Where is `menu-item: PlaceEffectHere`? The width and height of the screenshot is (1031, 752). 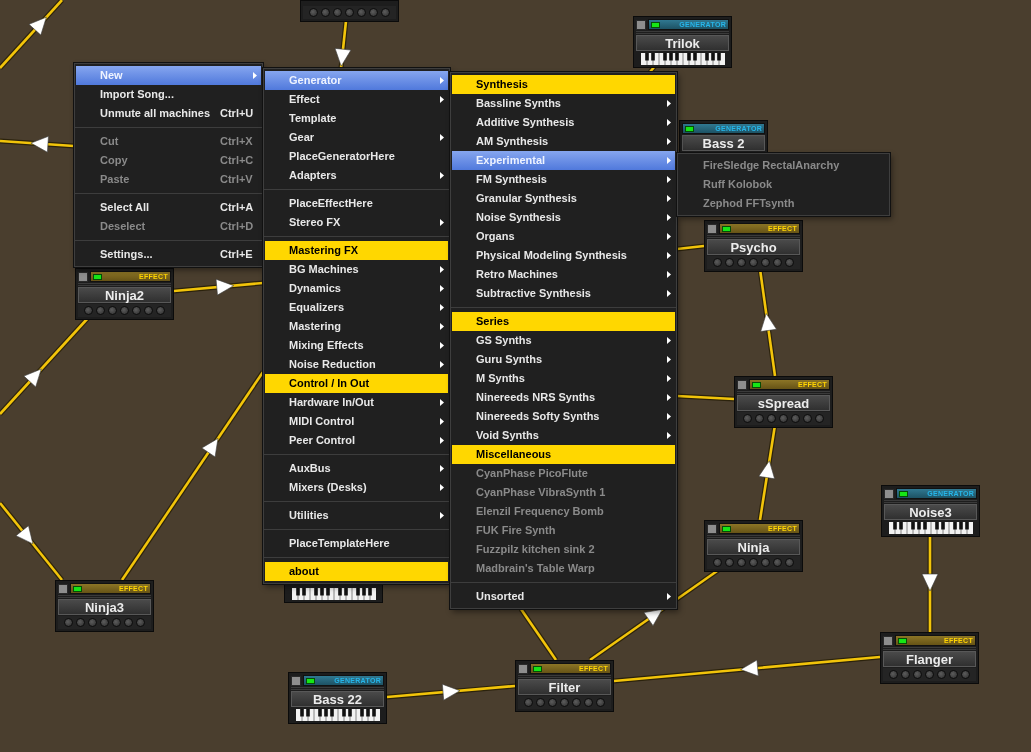
menu-item: PlaceEffectHere is located at coordinates (356, 203).